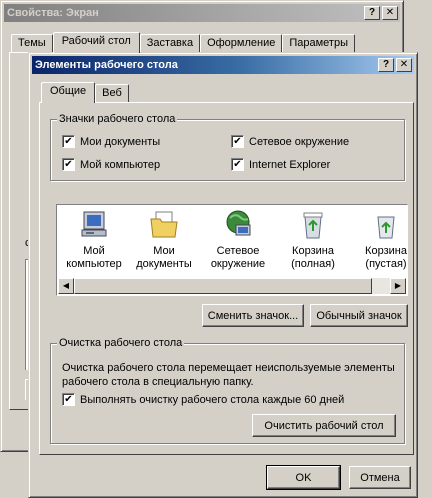 This screenshot has height=498, width=432. I want to click on icon-item-recycle-bin-full: Корзина (полная), so click(313, 240).